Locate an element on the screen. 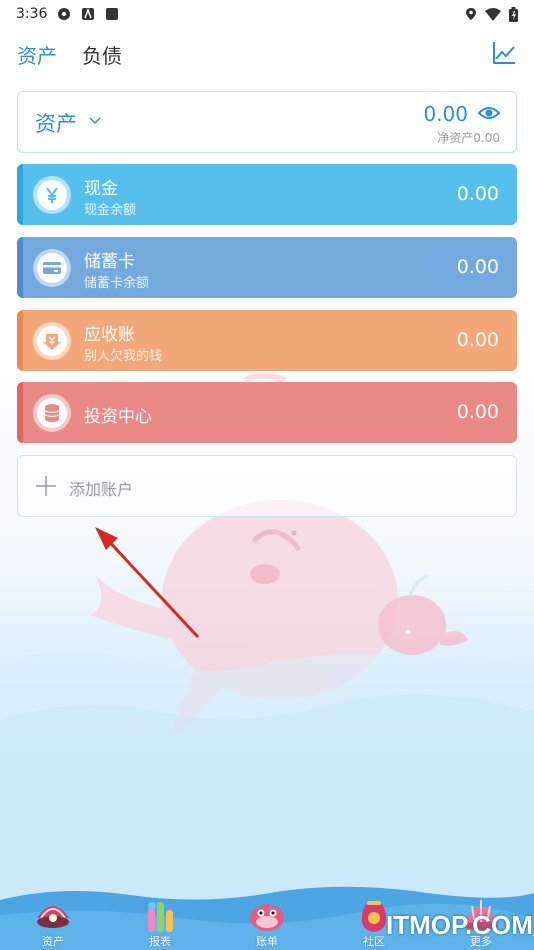  add-account-label: 添加账户 is located at coordinates (101, 489).